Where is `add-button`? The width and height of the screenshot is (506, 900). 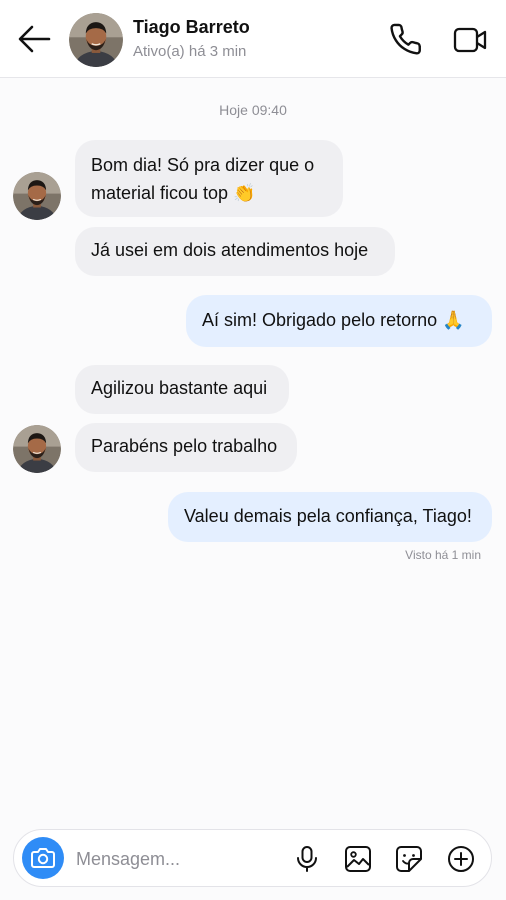 add-button is located at coordinates (461, 859).